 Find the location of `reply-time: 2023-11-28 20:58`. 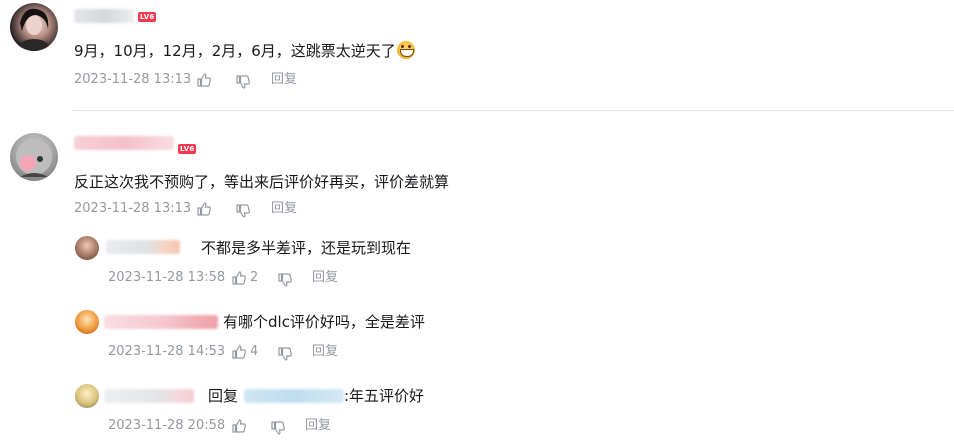

reply-time: 2023-11-28 20:58 is located at coordinates (167, 425).